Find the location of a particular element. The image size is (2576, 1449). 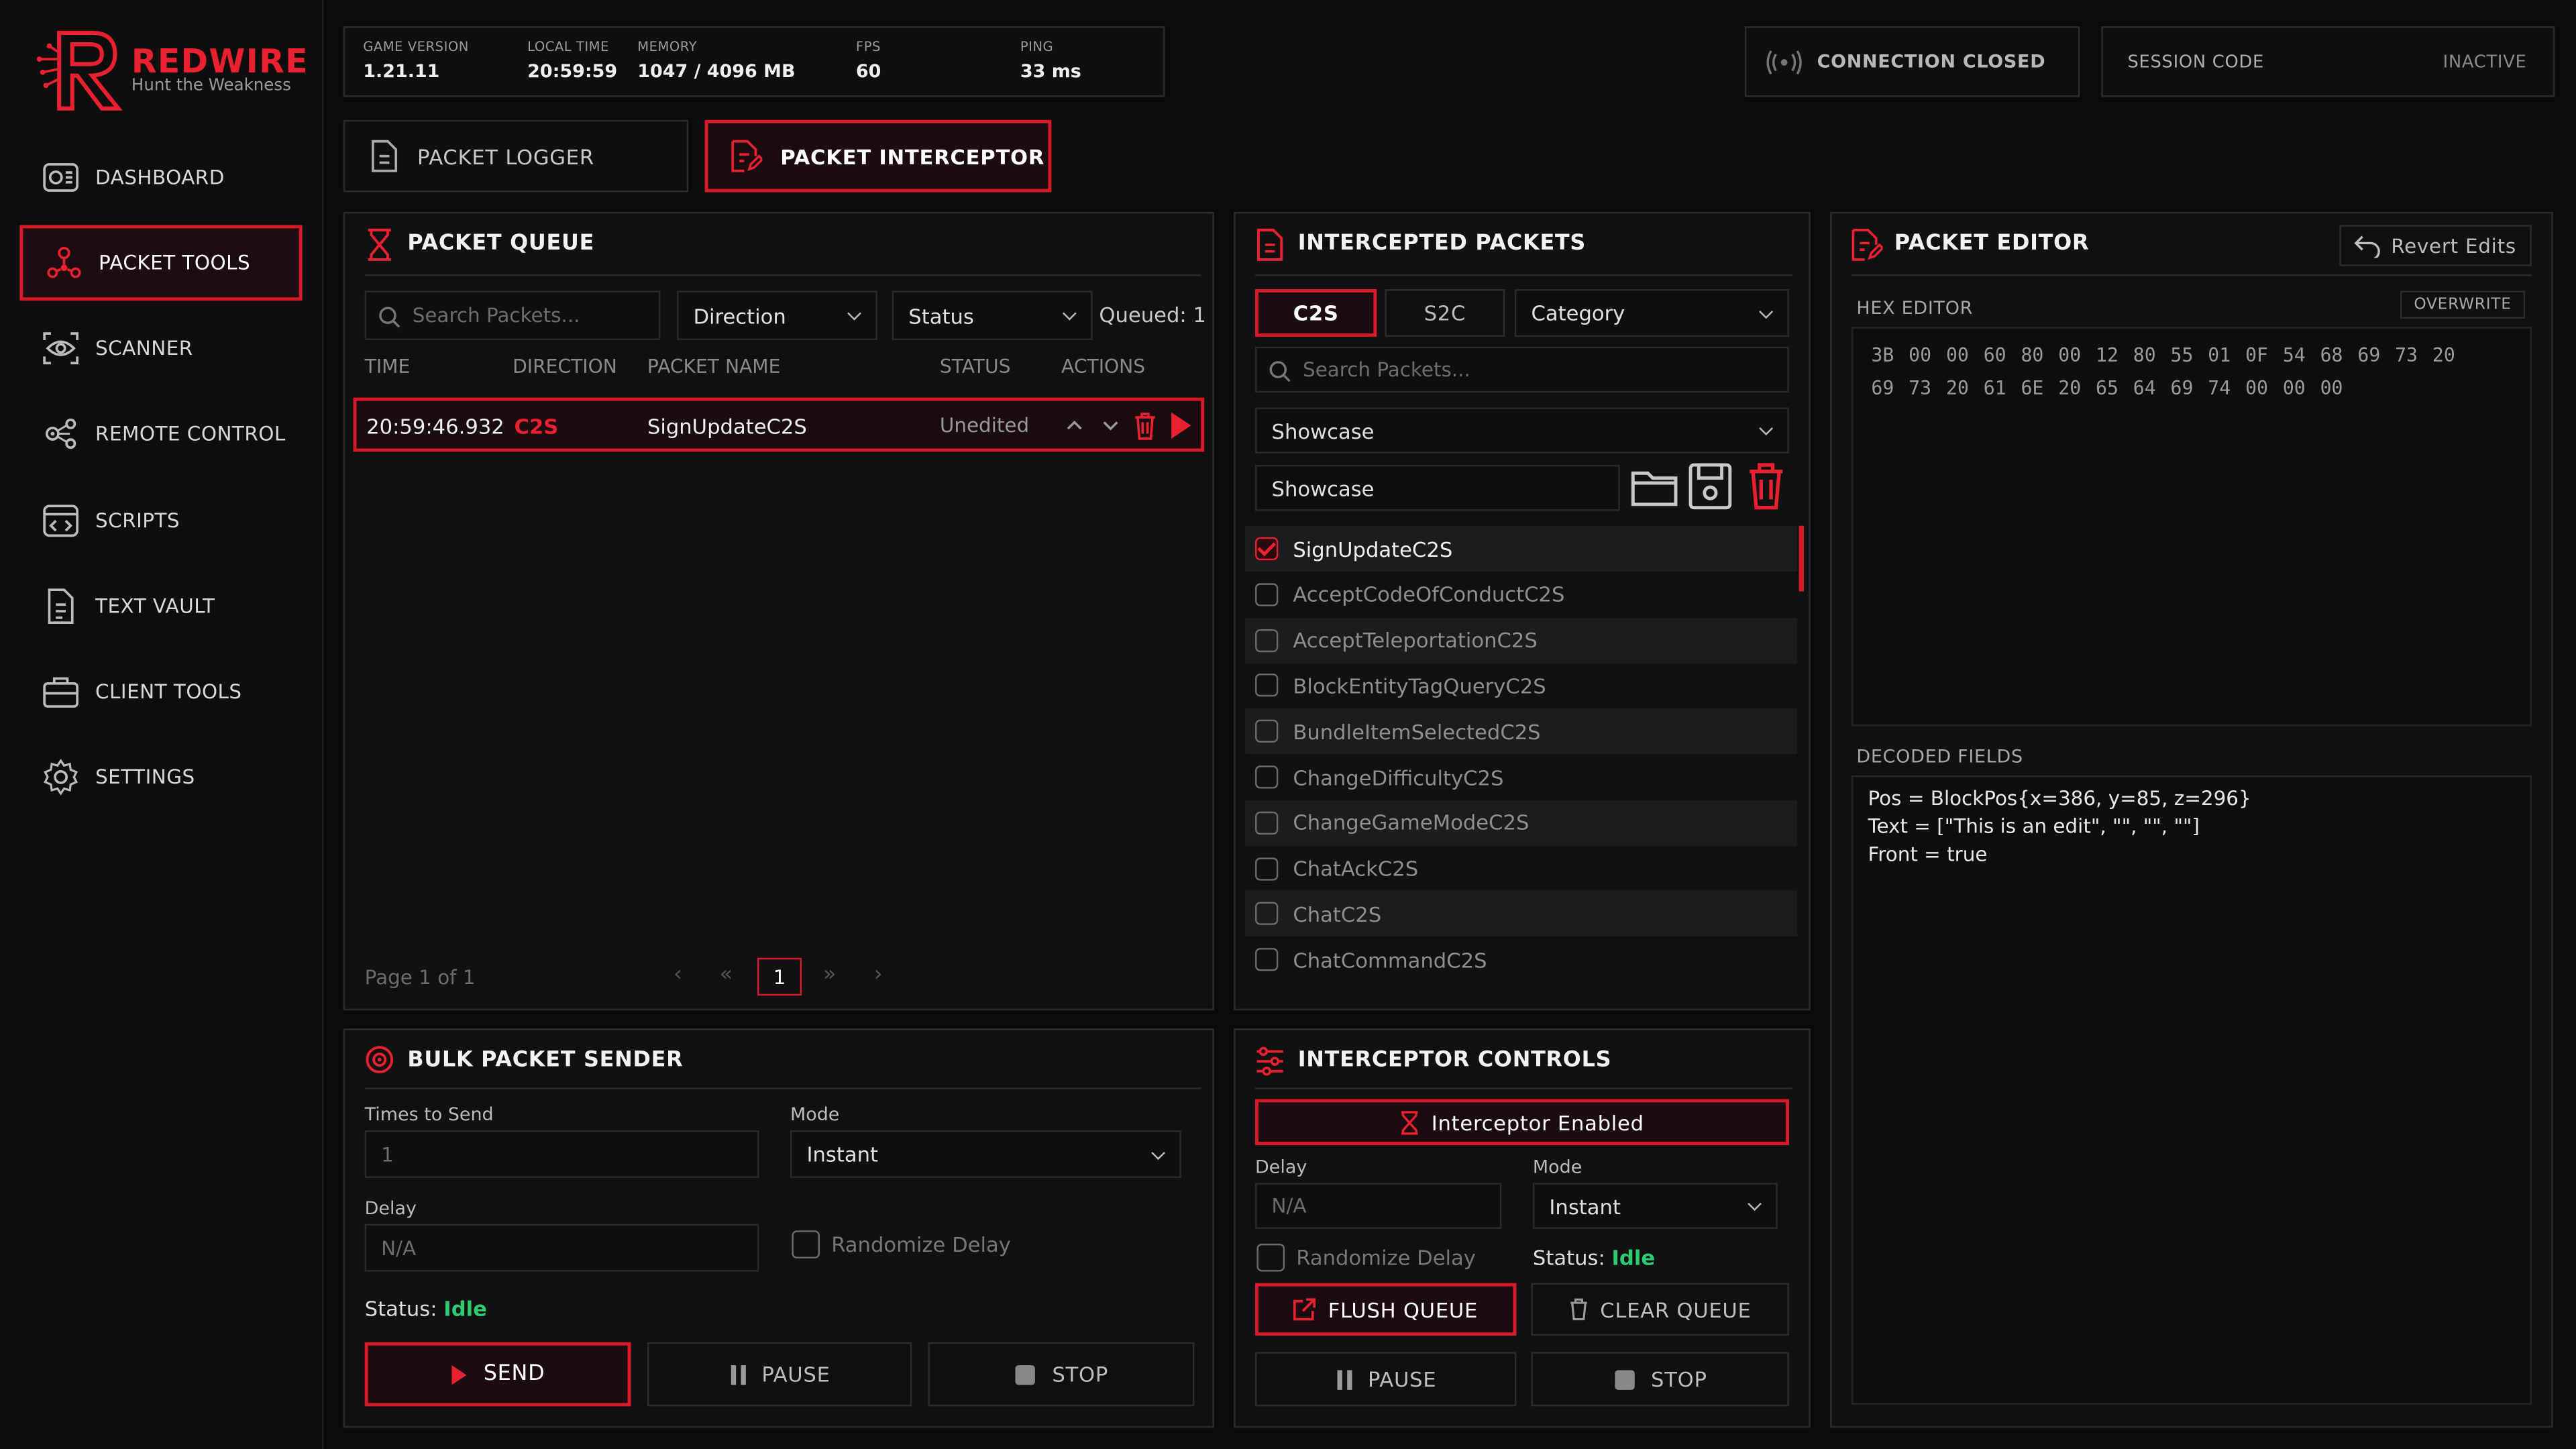

bulk-delay-input: N/A is located at coordinates (561, 1248).